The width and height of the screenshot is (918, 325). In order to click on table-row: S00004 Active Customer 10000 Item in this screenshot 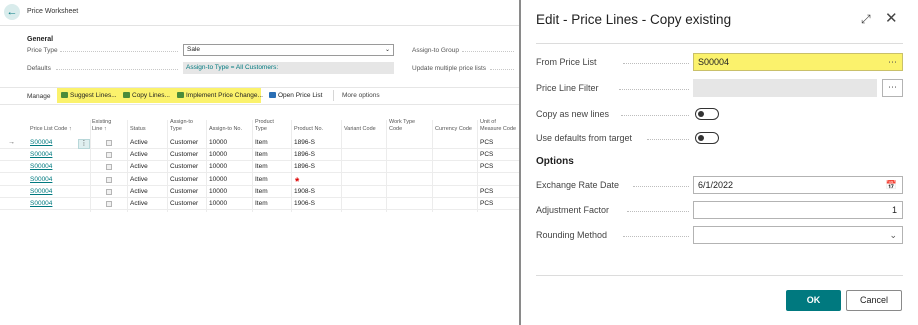, I will do `click(259, 180)`.